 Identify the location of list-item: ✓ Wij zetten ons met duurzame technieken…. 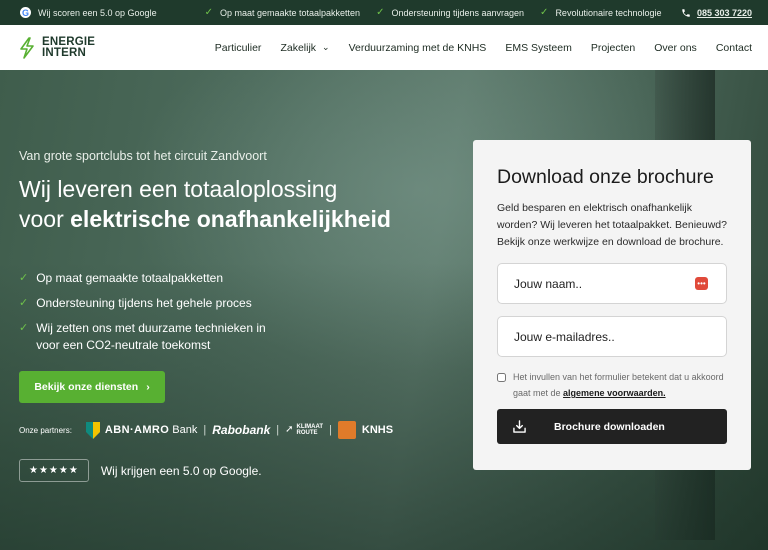
(144, 337).